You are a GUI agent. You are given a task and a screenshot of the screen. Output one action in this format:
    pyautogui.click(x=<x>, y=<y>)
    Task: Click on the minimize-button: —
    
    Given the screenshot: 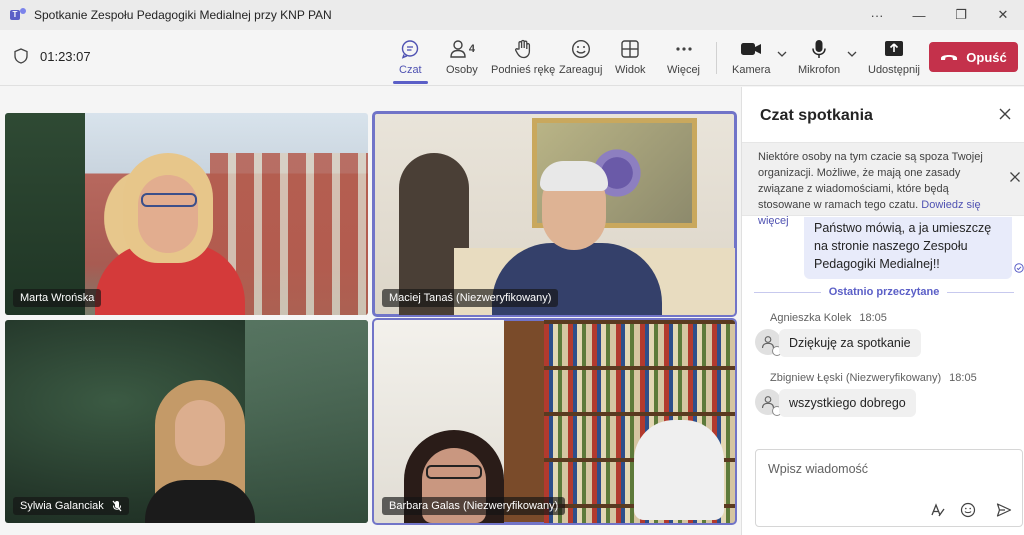 What is the action you would take?
    pyautogui.click(x=919, y=15)
    